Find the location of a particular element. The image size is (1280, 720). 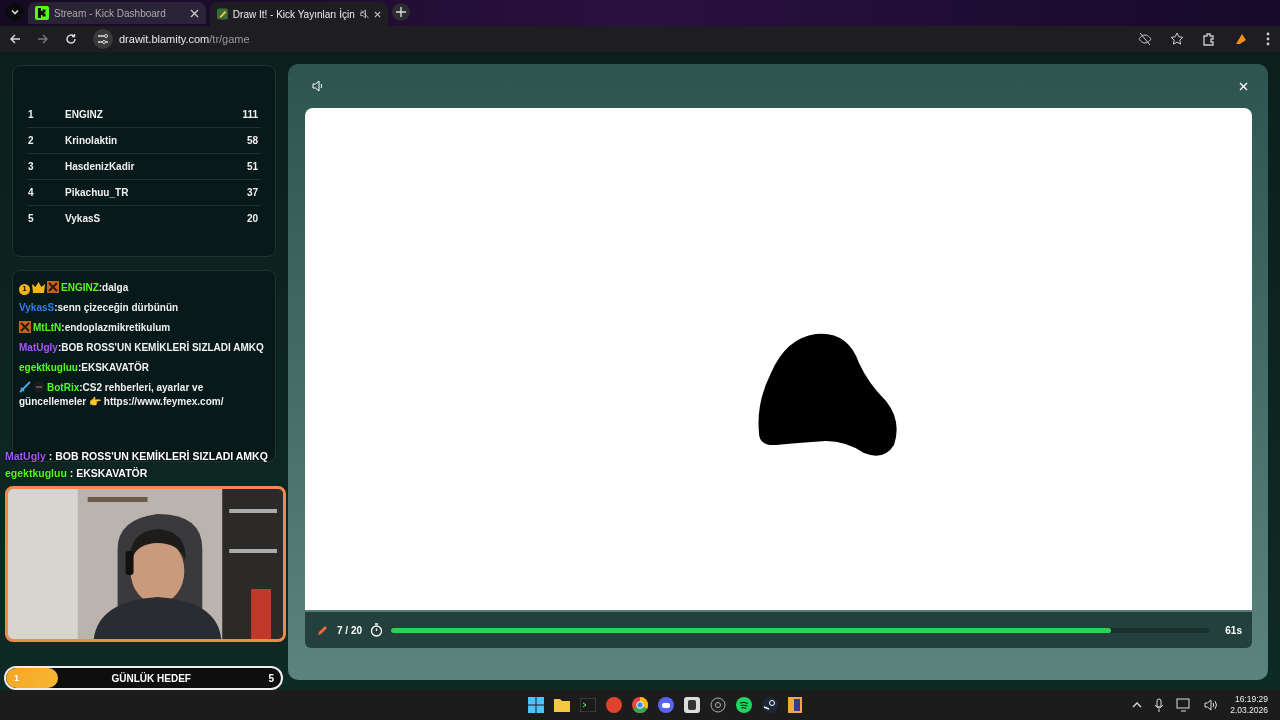

stopwatch-icon is located at coordinates (377, 630).